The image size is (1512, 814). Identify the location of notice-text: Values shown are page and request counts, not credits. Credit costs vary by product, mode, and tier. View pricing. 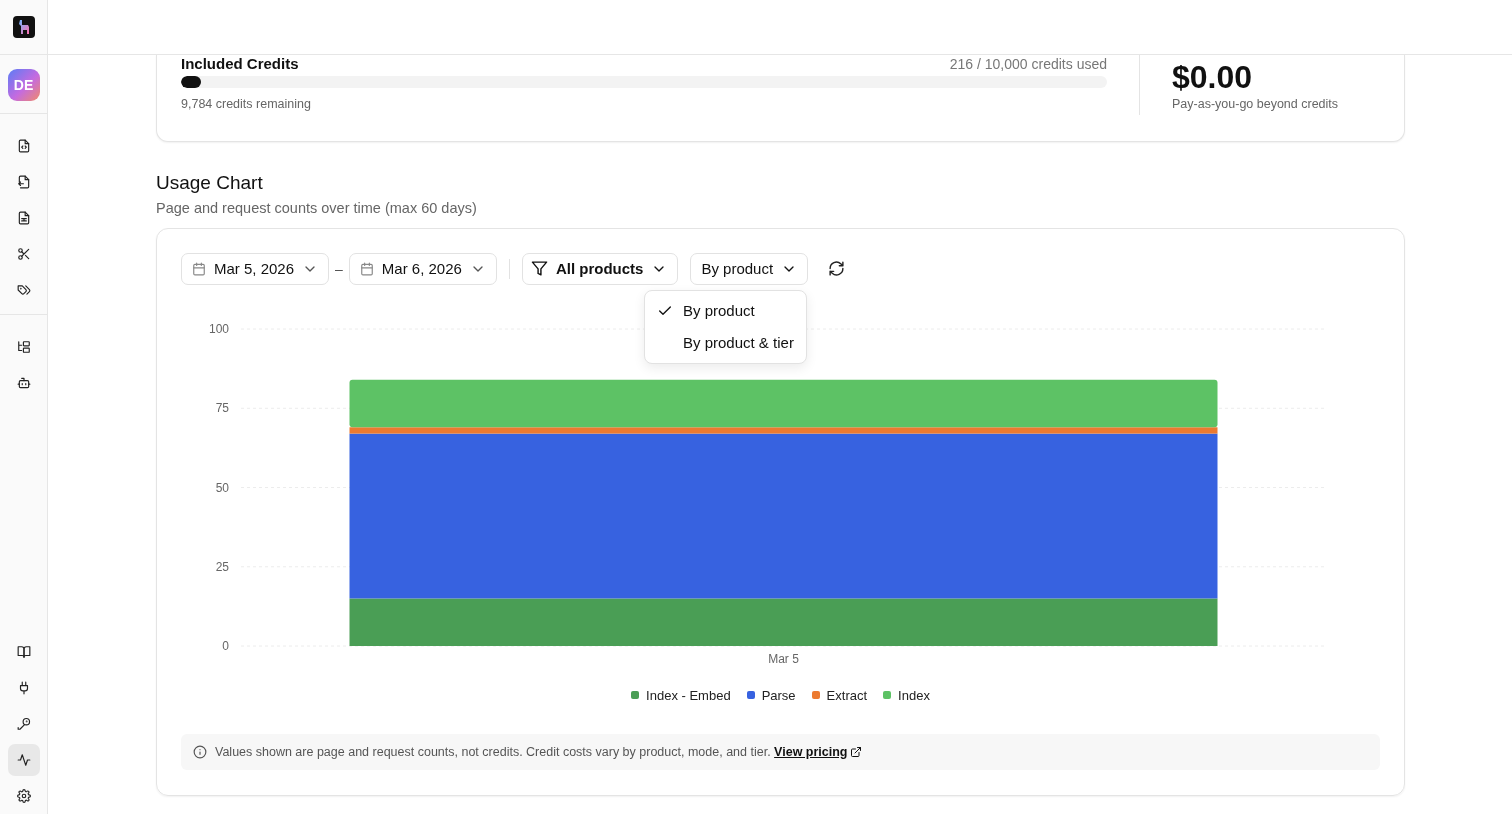
(538, 751).